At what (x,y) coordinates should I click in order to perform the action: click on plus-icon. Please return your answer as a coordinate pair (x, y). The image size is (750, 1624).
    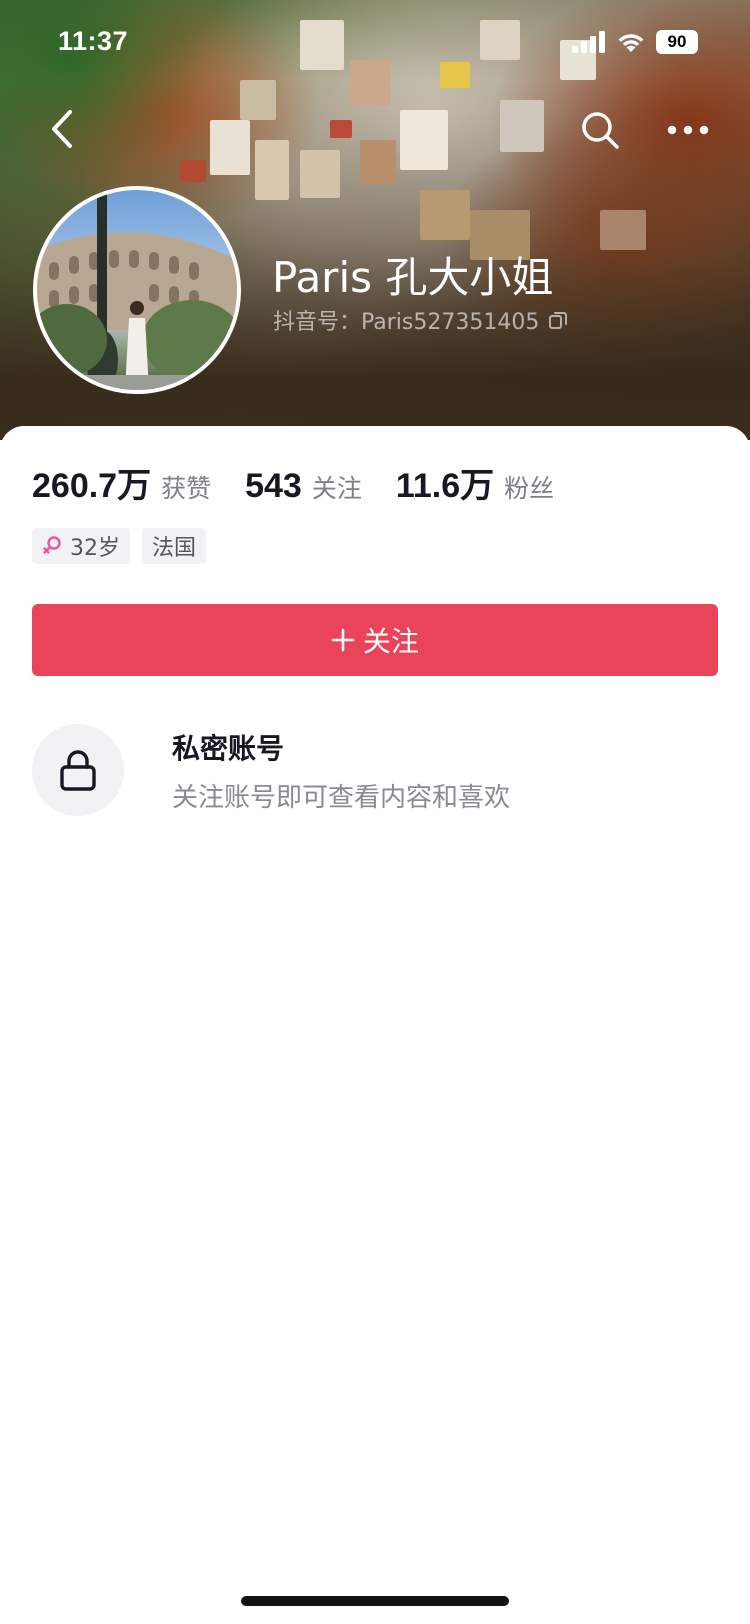
    Looking at the image, I should click on (343, 640).